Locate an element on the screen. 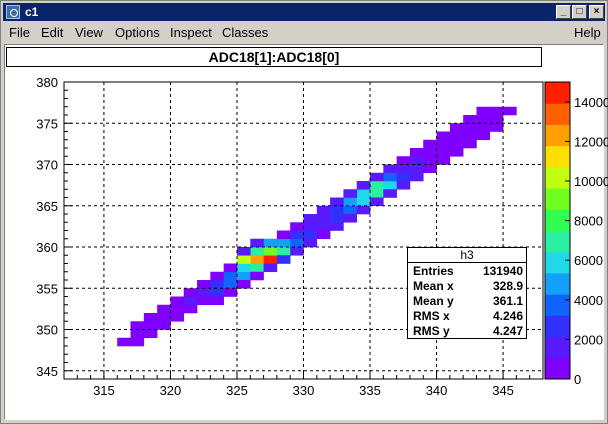 The height and width of the screenshot is (424, 608). stats-label: Mean y is located at coordinates (433, 301).